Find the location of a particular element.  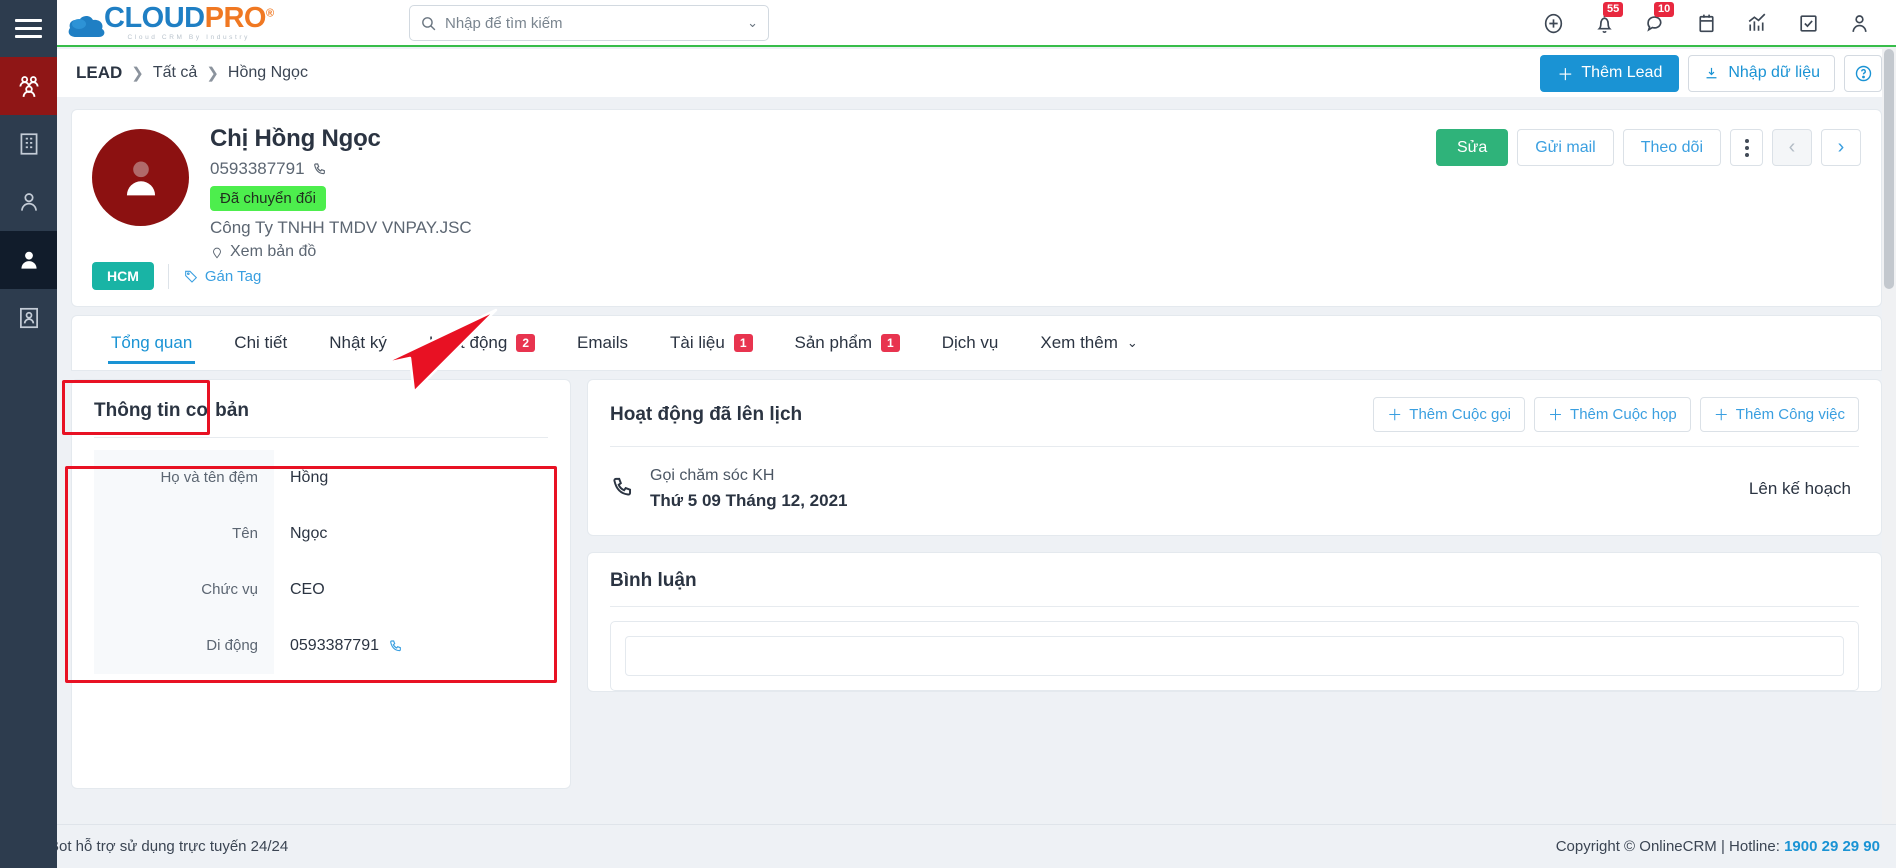

tab-san-pham: Sản phẩm 1 is located at coordinates (847, 343).